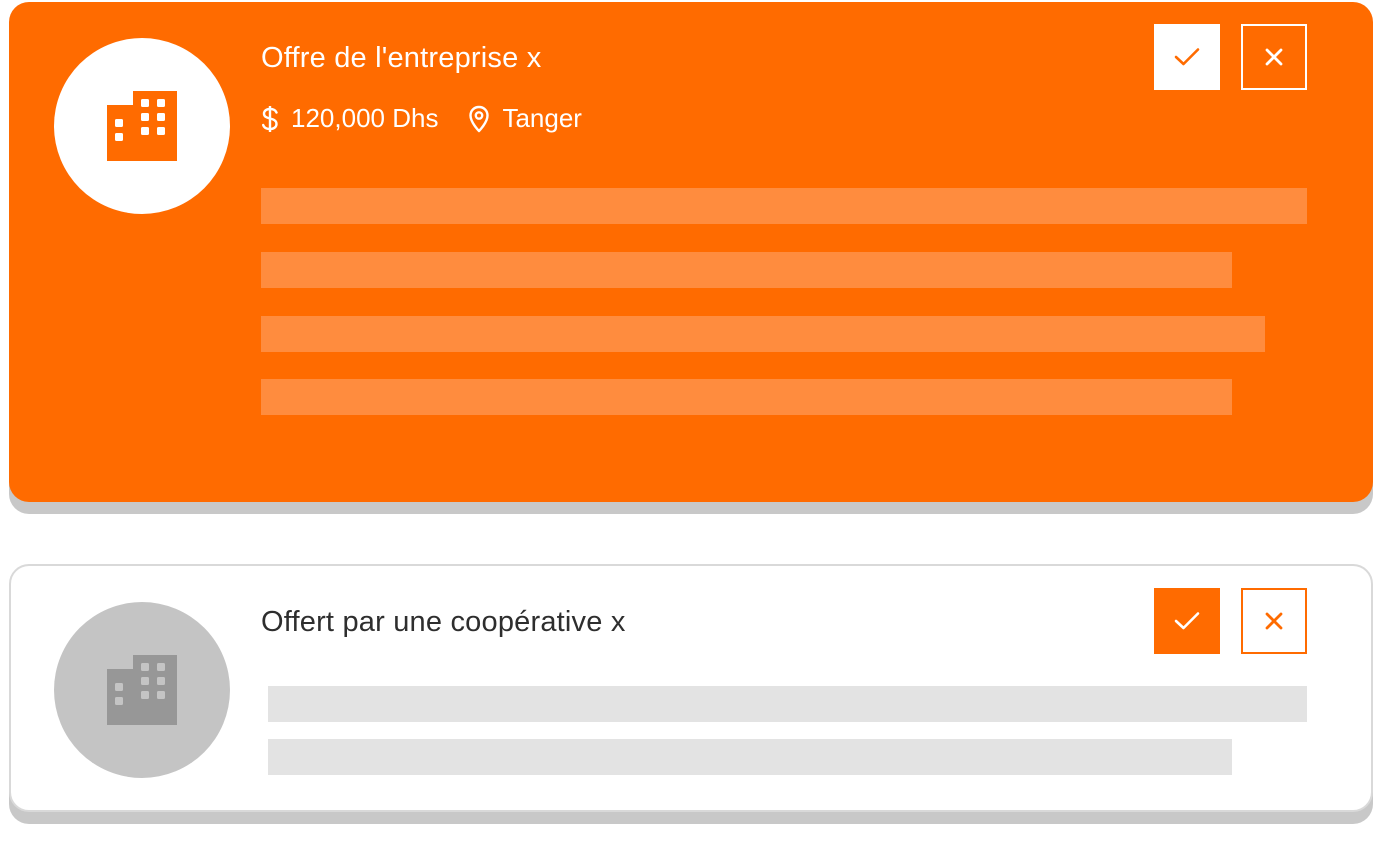 This screenshot has height=844, width=1382. Describe the element at coordinates (270, 119) in the screenshot. I see `dollar-icon` at that location.